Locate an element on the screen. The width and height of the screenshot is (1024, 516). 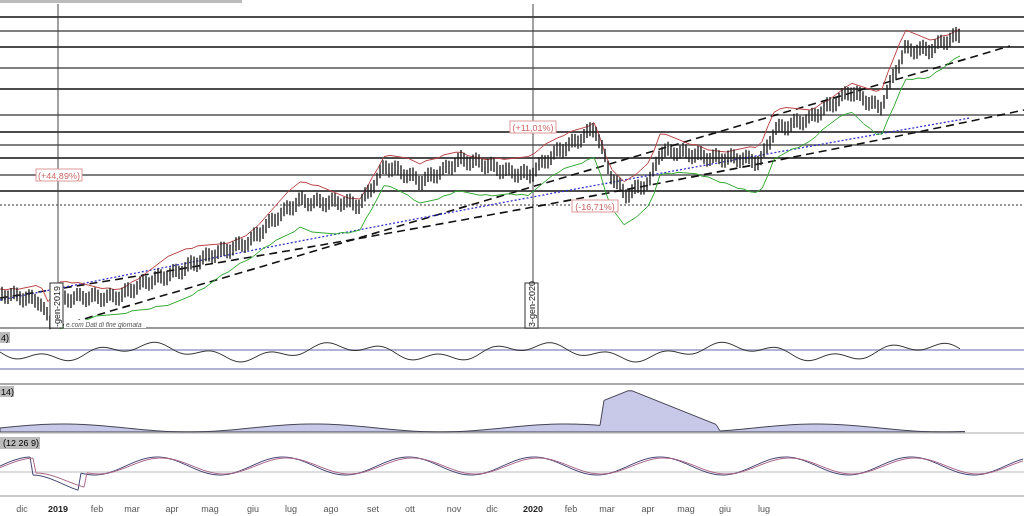
axis-label: ago is located at coordinates (331, 509).